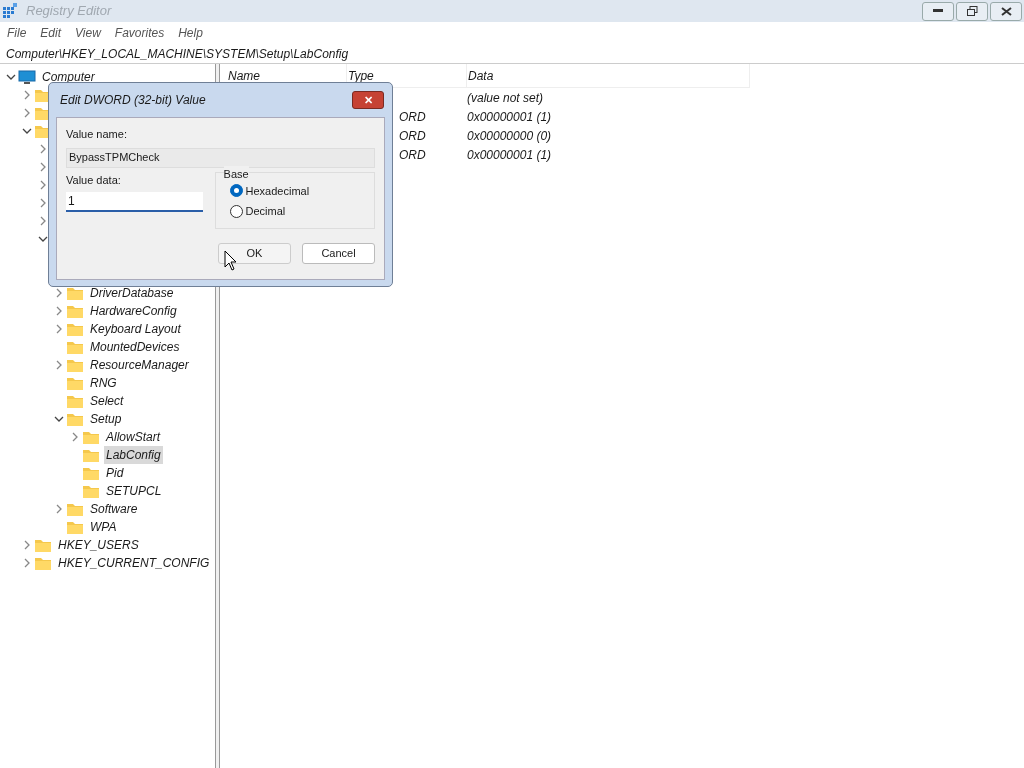 The height and width of the screenshot is (768, 1024). I want to click on mouse-cursor-icon, so click(230, 260).